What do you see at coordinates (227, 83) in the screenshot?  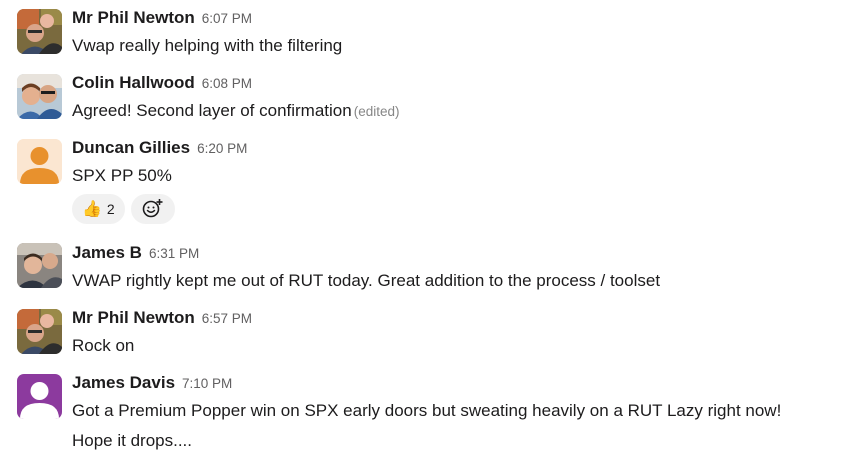 I see `timestamp: 6:08 PM` at bounding box center [227, 83].